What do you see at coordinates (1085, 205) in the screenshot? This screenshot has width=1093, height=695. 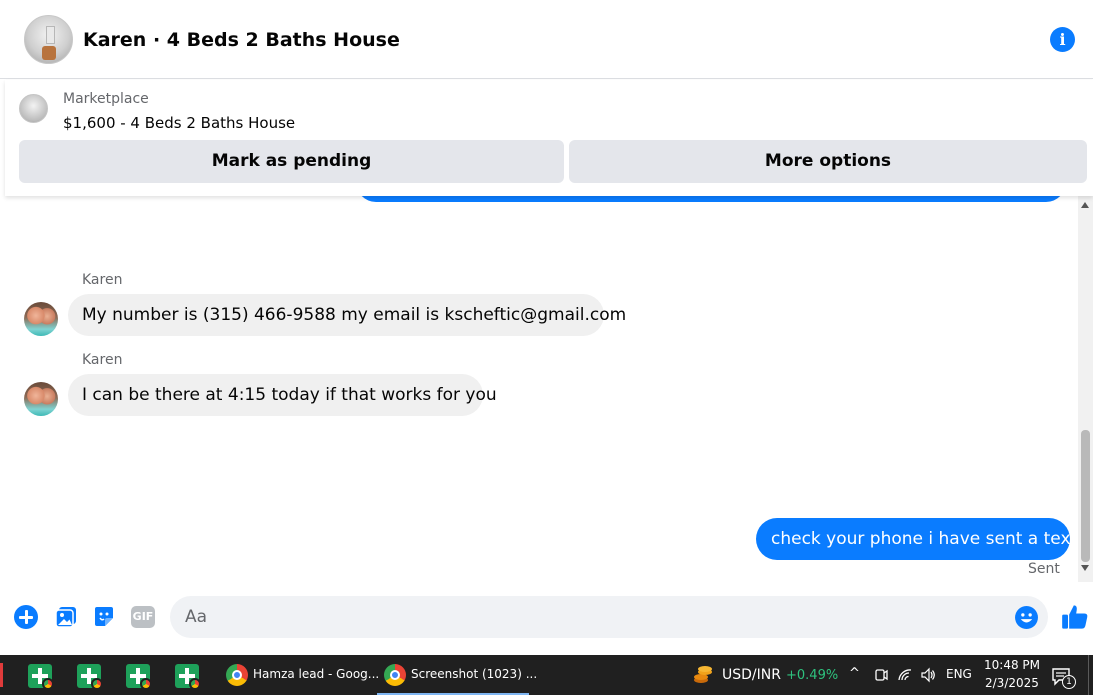 I see `scroll-up-arrow-icon` at bounding box center [1085, 205].